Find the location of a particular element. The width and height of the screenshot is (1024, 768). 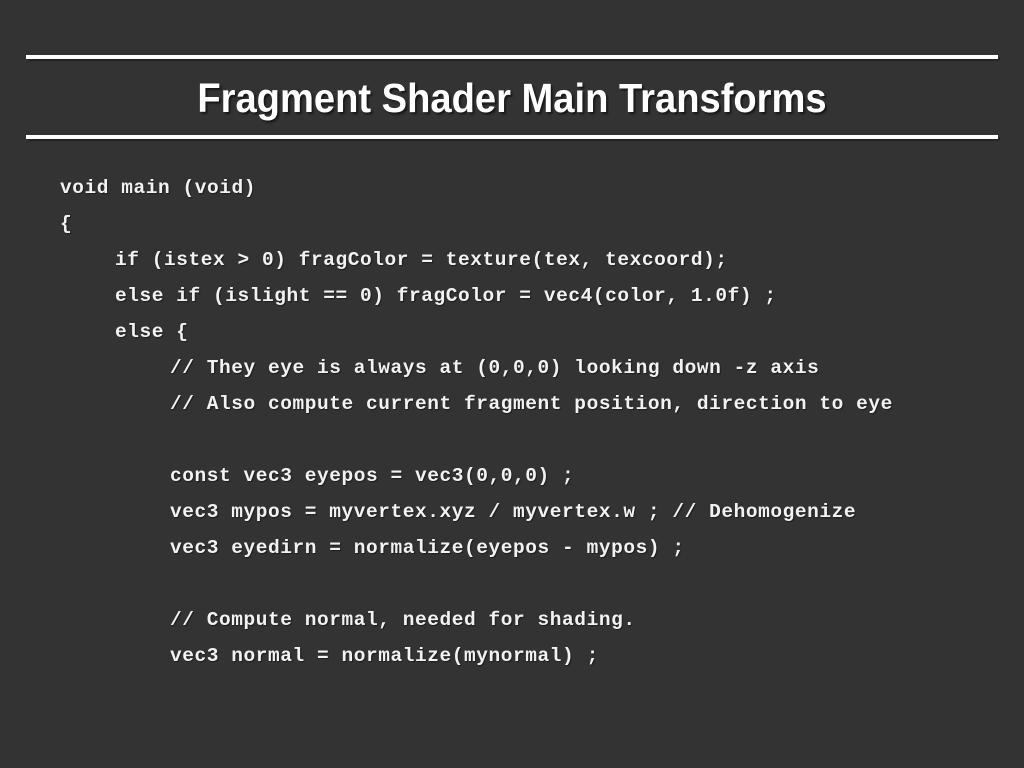

code-line: vec3 normal = normalize(mynormal) ; is located at coordinates (384, 656).